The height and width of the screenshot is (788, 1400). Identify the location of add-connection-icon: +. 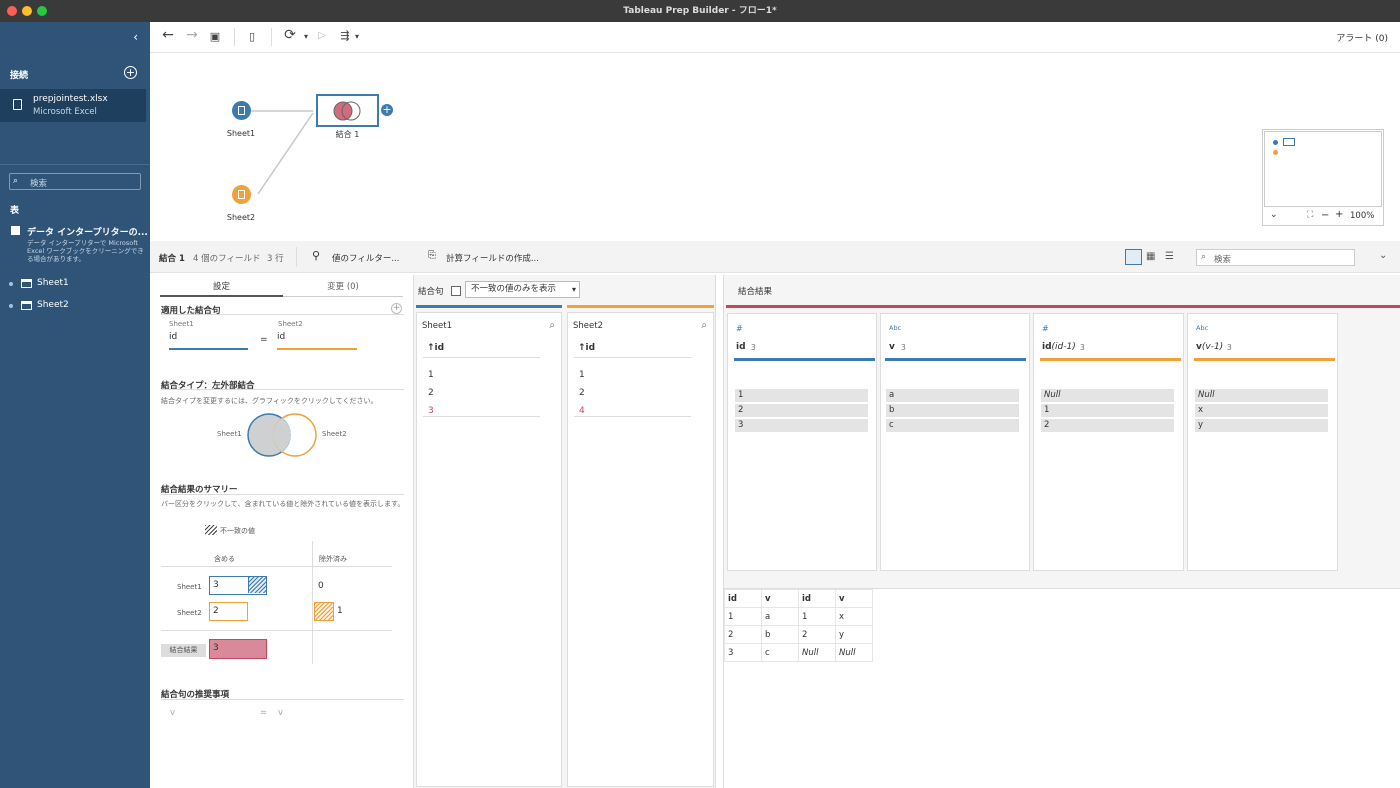
(130, 72).